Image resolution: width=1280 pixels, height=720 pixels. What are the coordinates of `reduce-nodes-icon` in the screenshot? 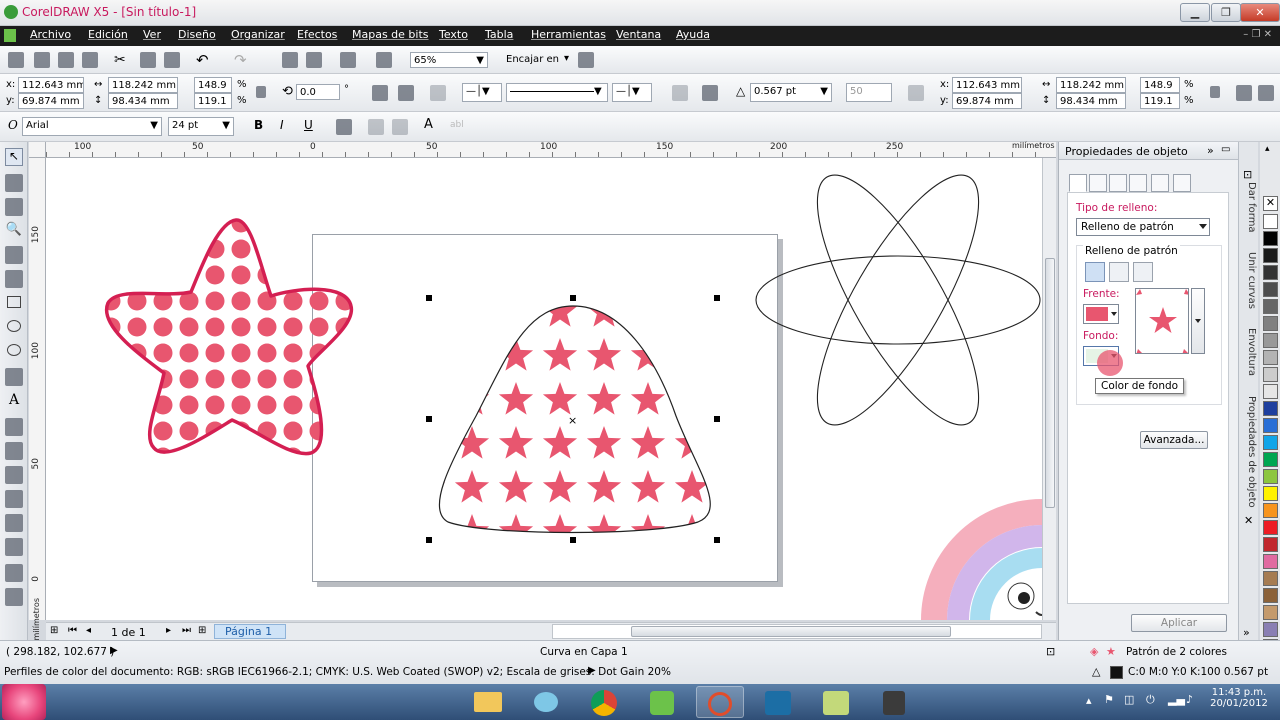 It's located at (916, 93).